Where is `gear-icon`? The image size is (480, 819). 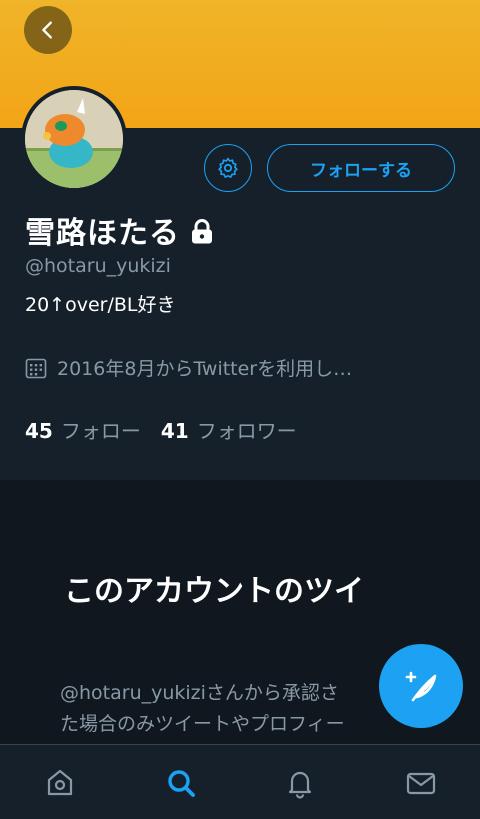
gear-icon is located at coordinates (228, 167).